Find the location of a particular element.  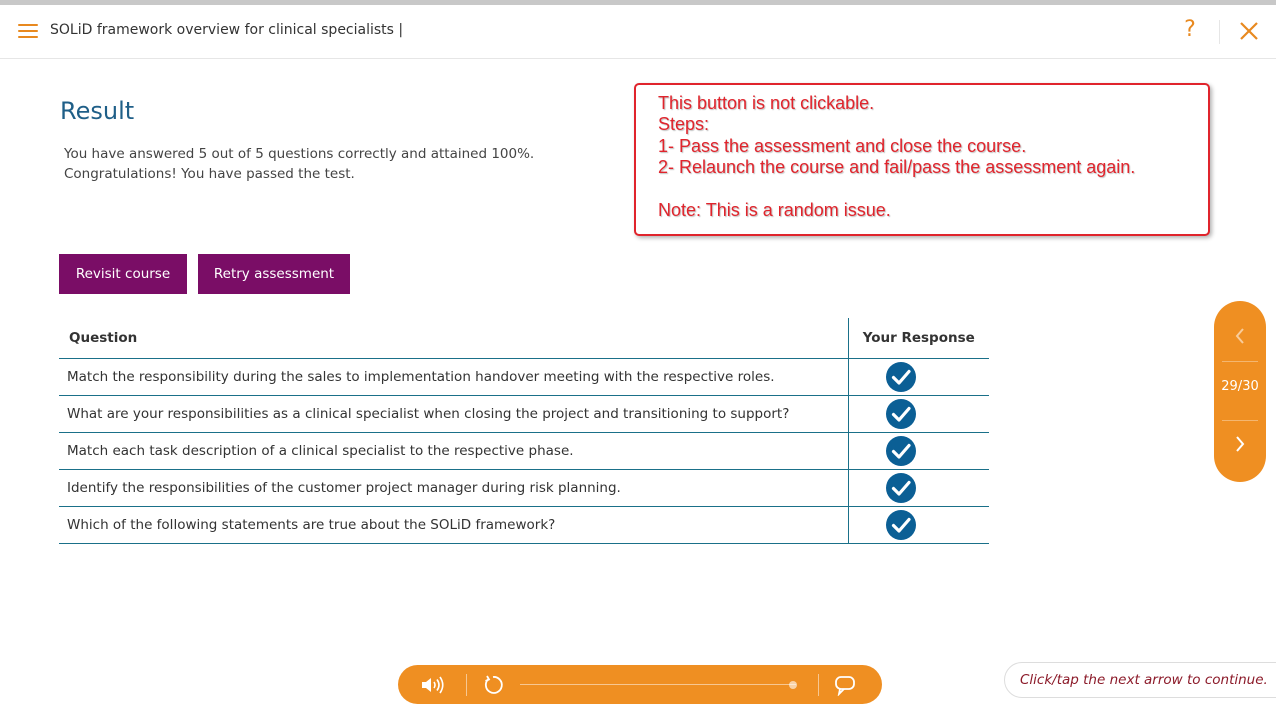

page-counter: 29/30 is located at coordinates (1240, 386).